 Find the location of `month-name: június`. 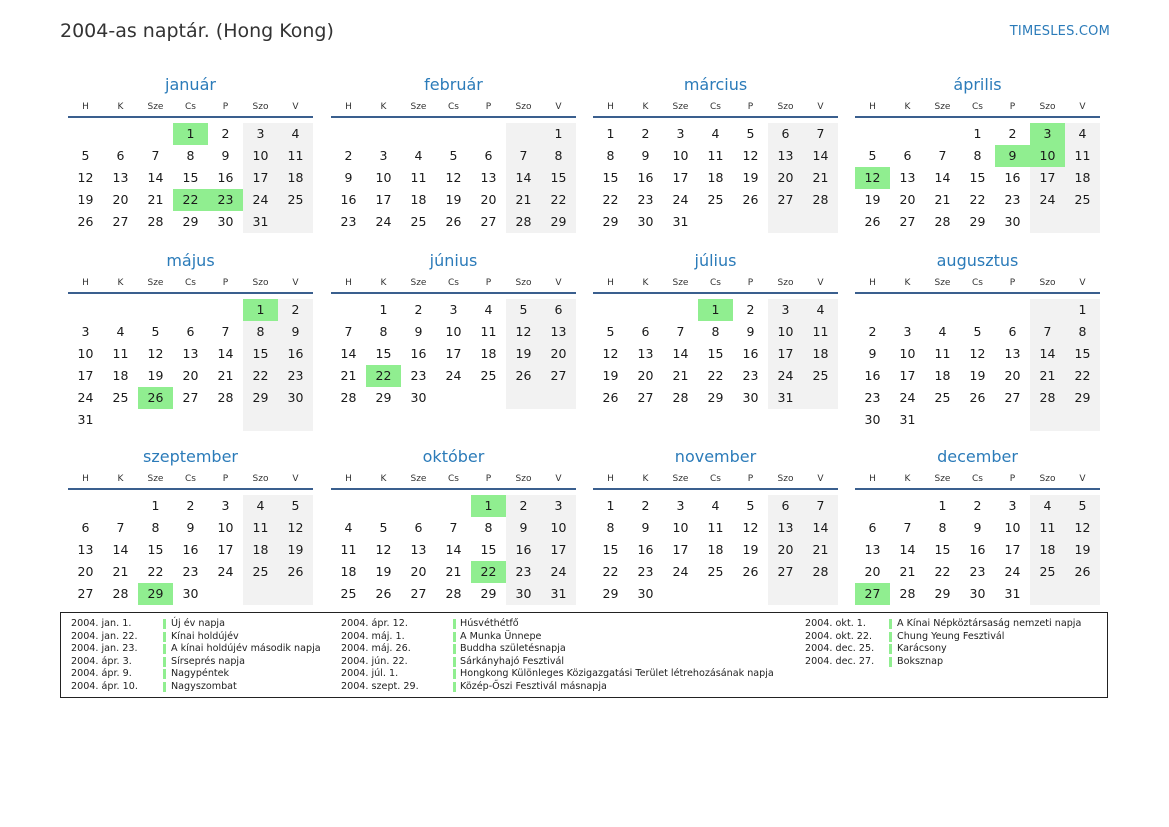

month-name: június is located at coordinates (453, 260).